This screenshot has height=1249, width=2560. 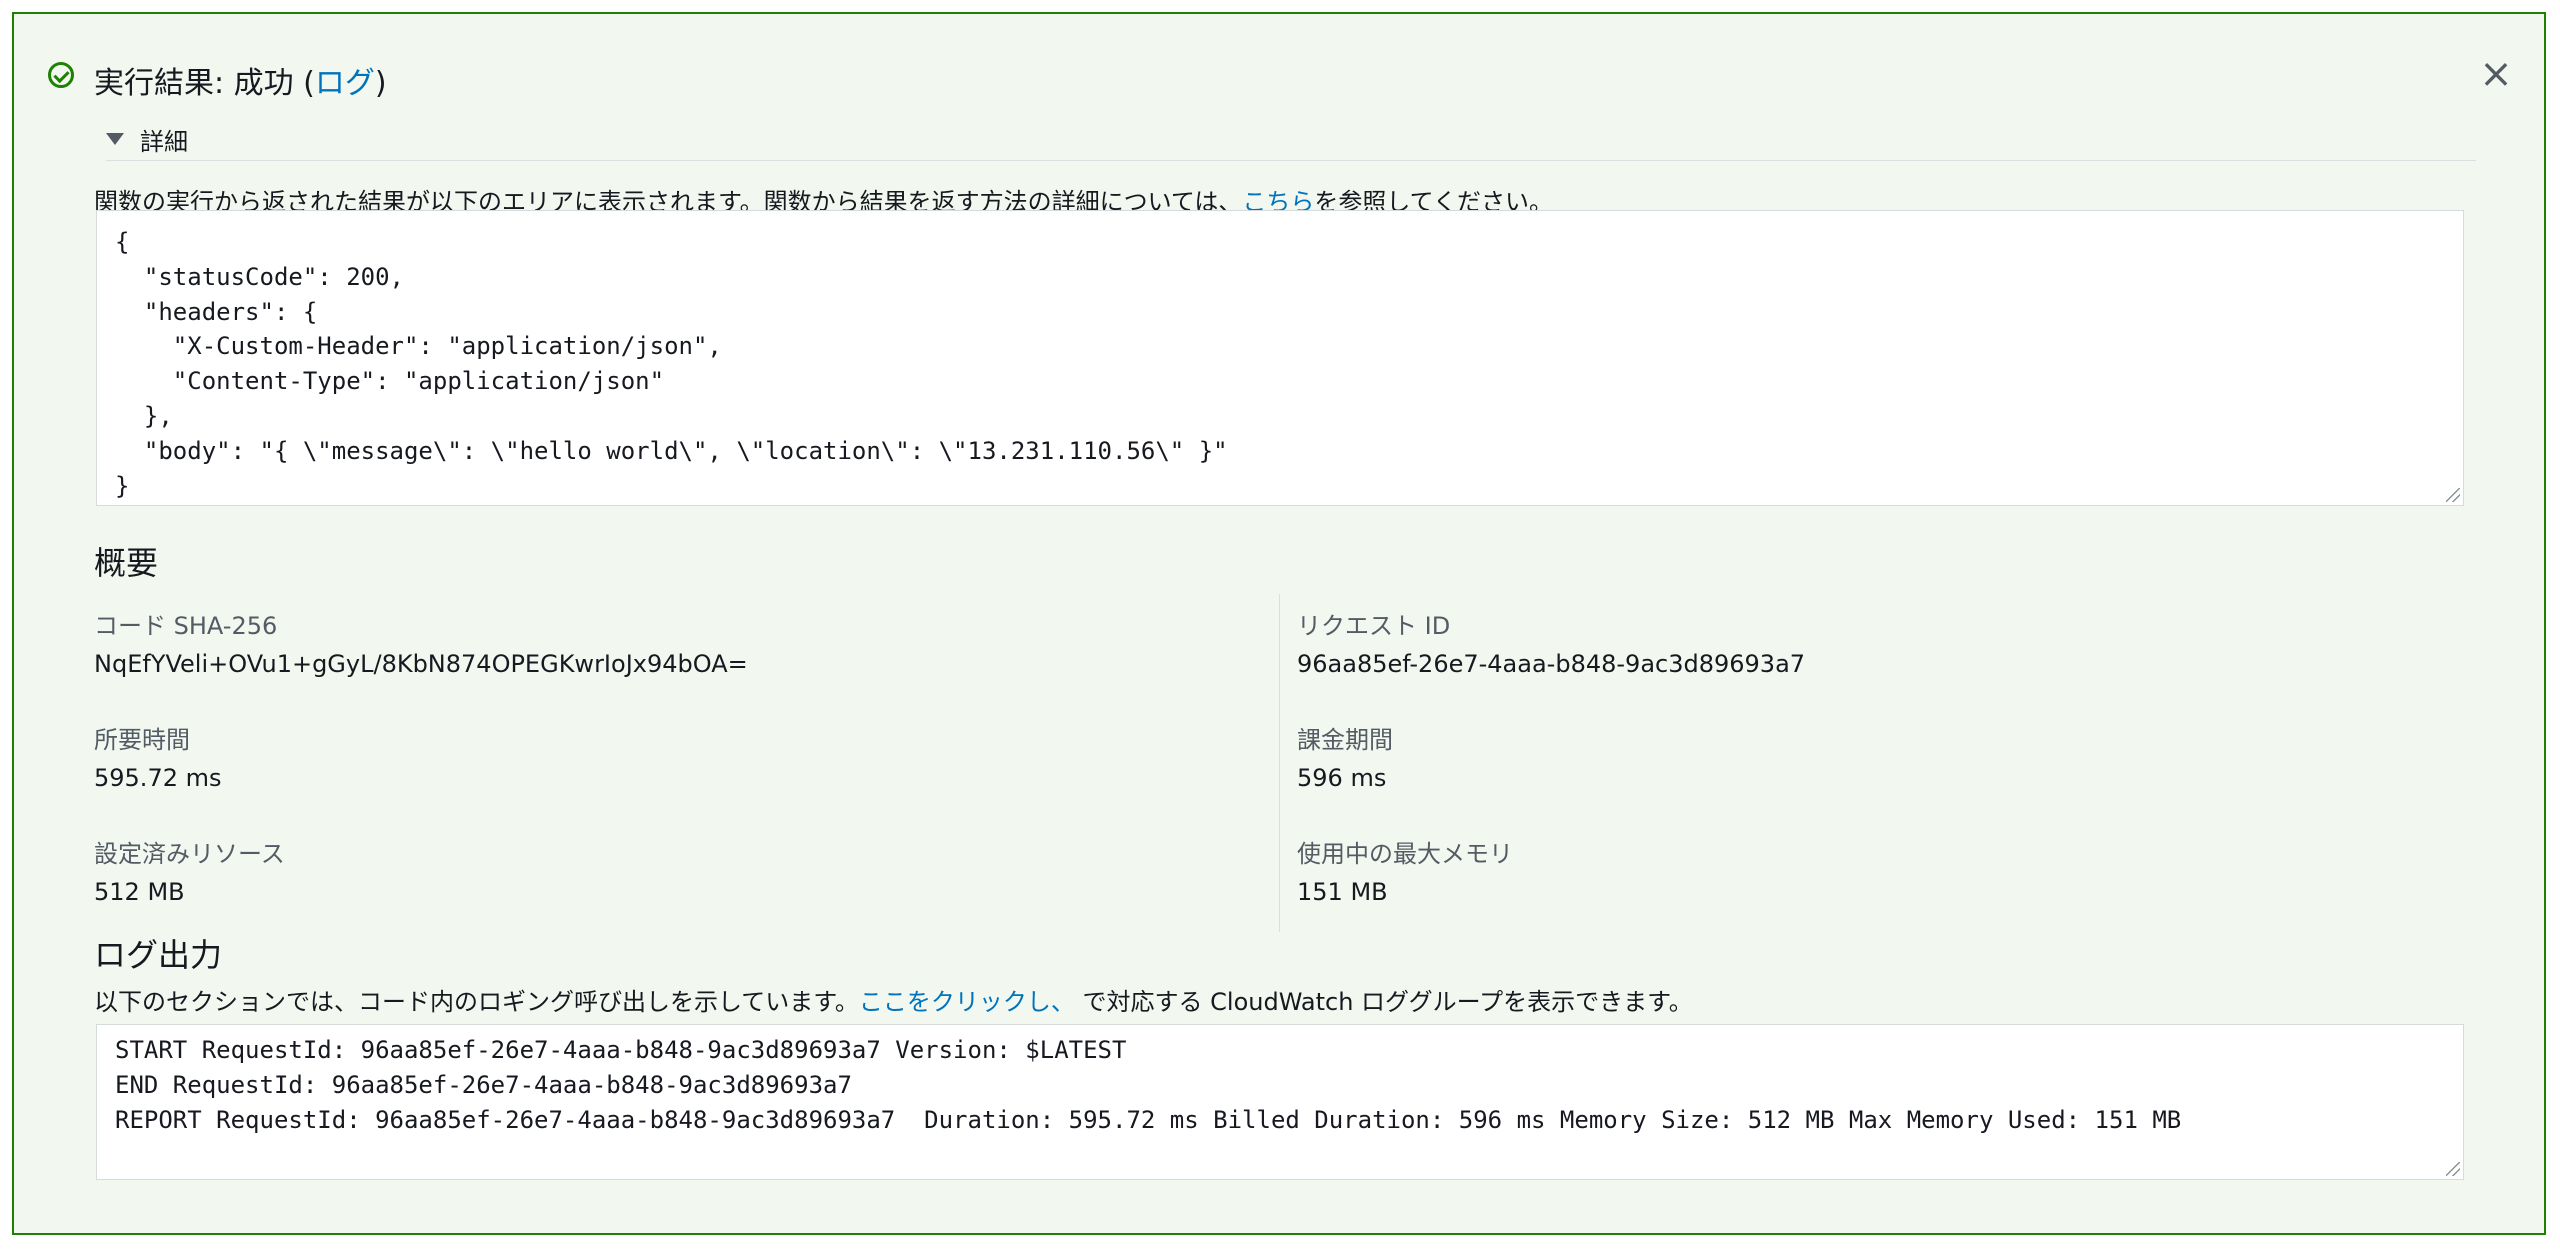 I want to click on summary-title: 概要, so click(x=126, y=563).